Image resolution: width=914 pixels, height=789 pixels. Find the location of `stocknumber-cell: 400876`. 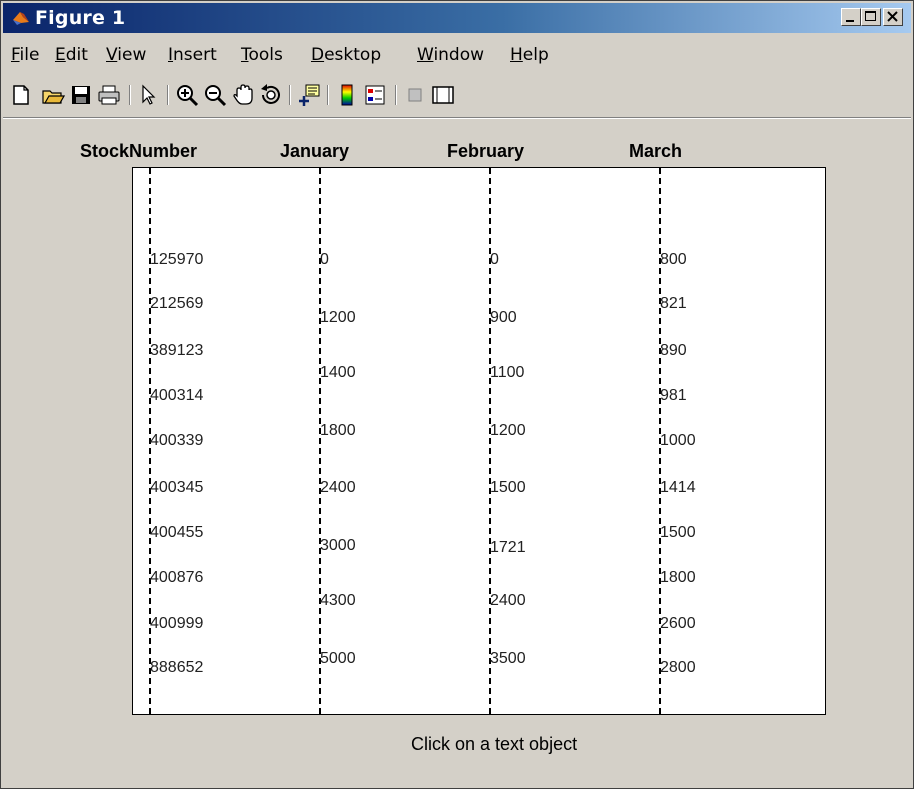

stocknumber-cell: 400876 is located at coordinates (176, 578).